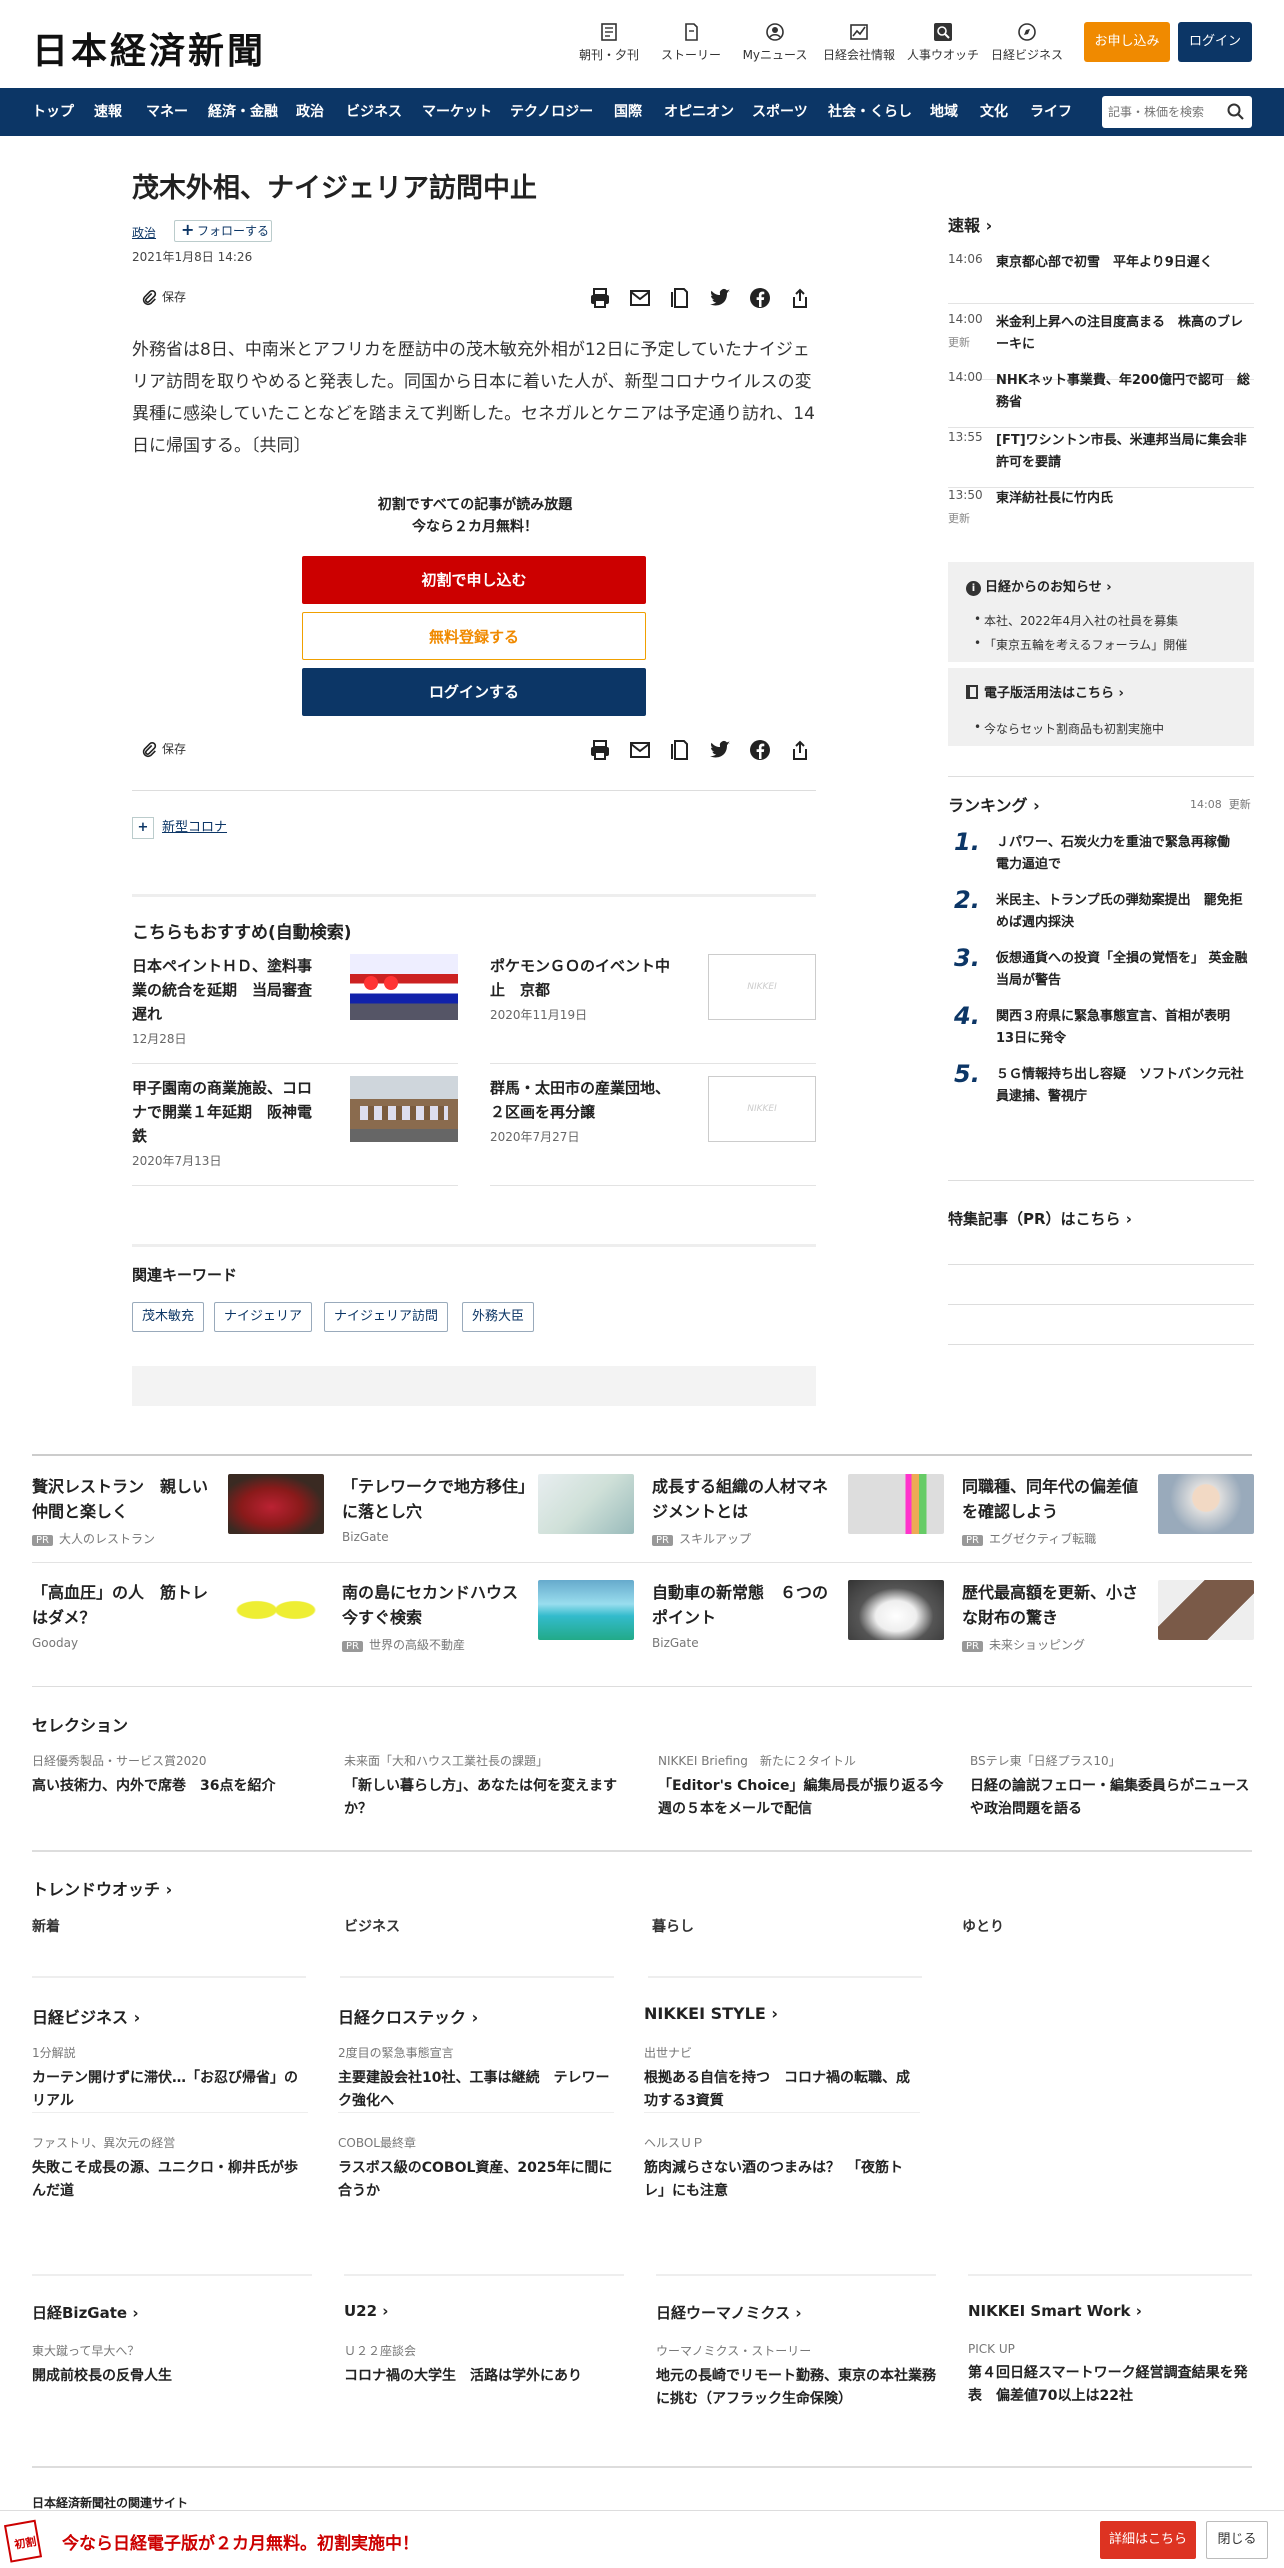 The height and width of the screenshot is (2568, 1284). Describe the element at coordinates (476, 2078) in the screenshot. I see `column-item: 2度目の緊急事態宣言 主要建設会社10社、工事は継続 テレワーク強化へ` at that location.